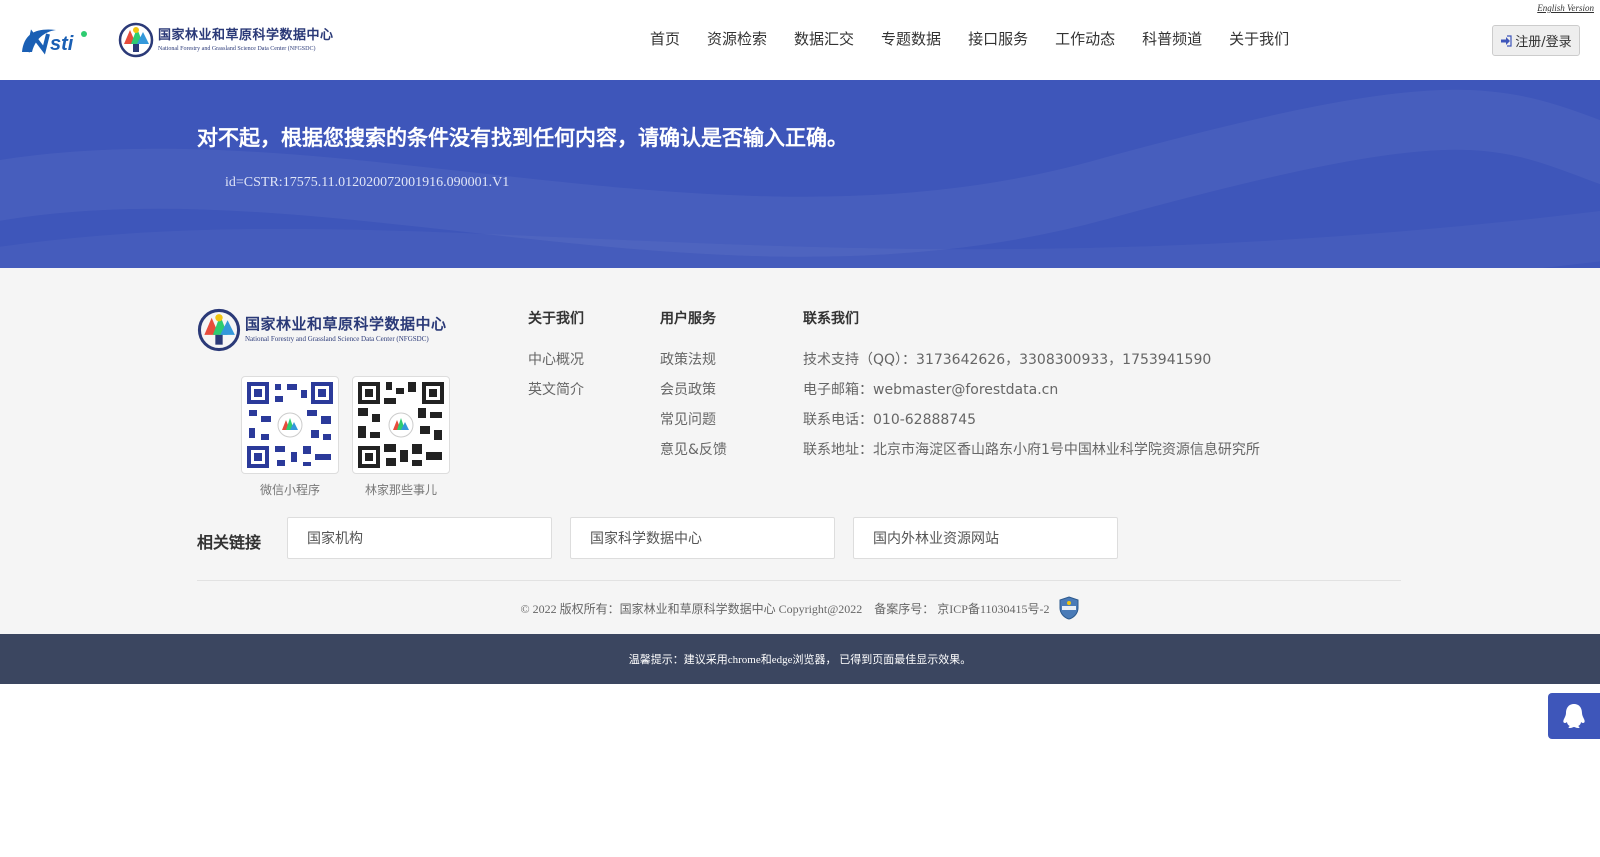 Image resolution: width=1600 pixels, height=857 pixels. I want to click on browser-tip-text: 温馨提示：建议采用chrome和edge浏览器， 已得到页面最佳显示效果。, so click(800, 660).